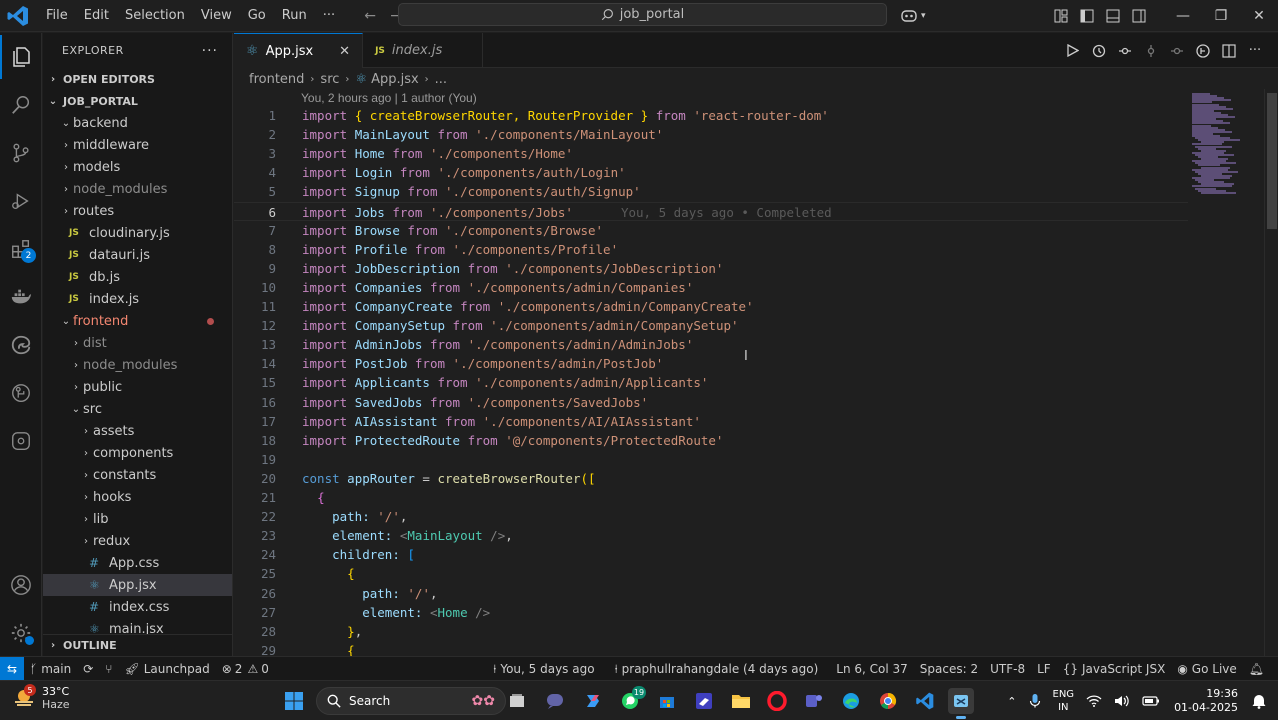 Image resolution: width=1278 pixels, height=720 pixels. What do you see at coordinates (137, 409) in the screenshot?
I see `folder-src: ⌄ src` at bounding box center [137, 409].